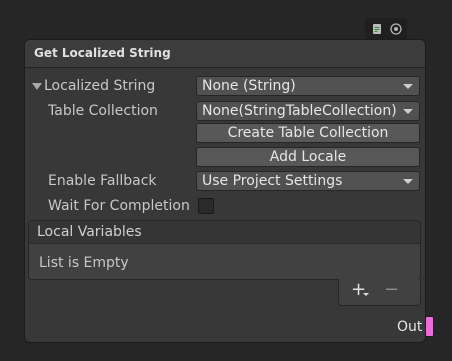 Image resolution: width=452 pixels, height=361 pixels. What do you see at coordinates (379, 292) in the screenshot?
I see `list-footer: + −` at bounding box center [379, 292].